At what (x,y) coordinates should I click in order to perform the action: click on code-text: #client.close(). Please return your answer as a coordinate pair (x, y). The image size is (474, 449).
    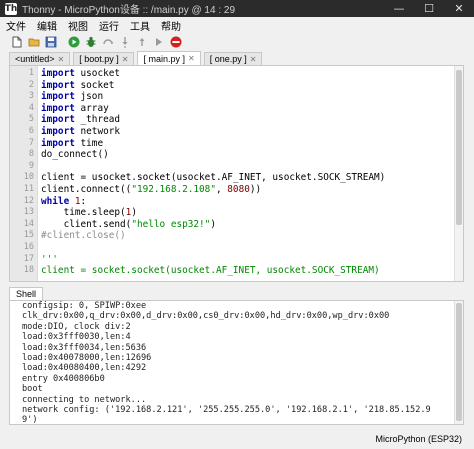
    Looking at the image, I should click on (82, 235).